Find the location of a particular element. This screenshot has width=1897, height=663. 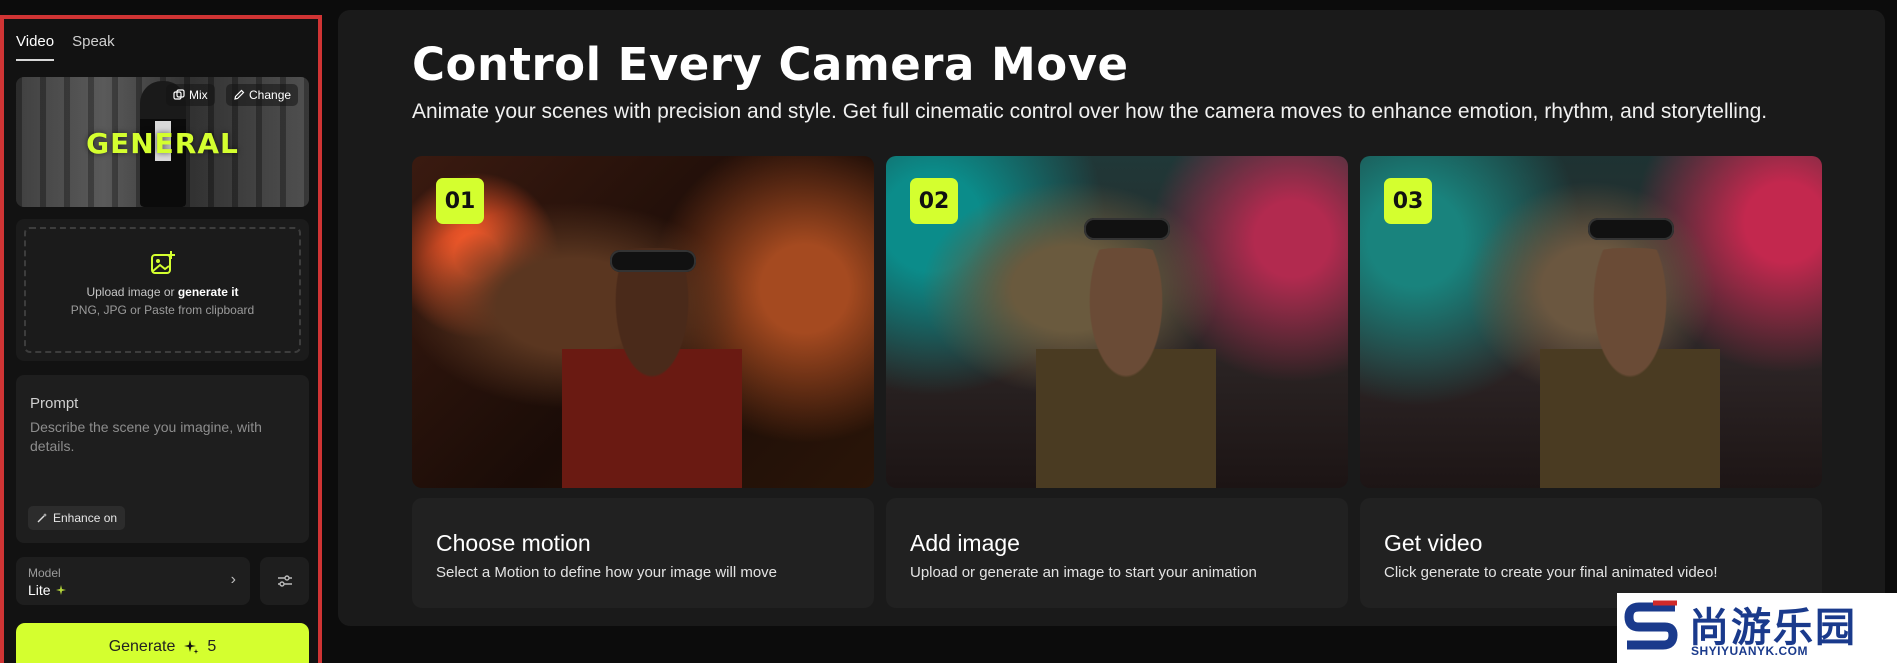

sliders-icon is located at coordinates (284, 581).